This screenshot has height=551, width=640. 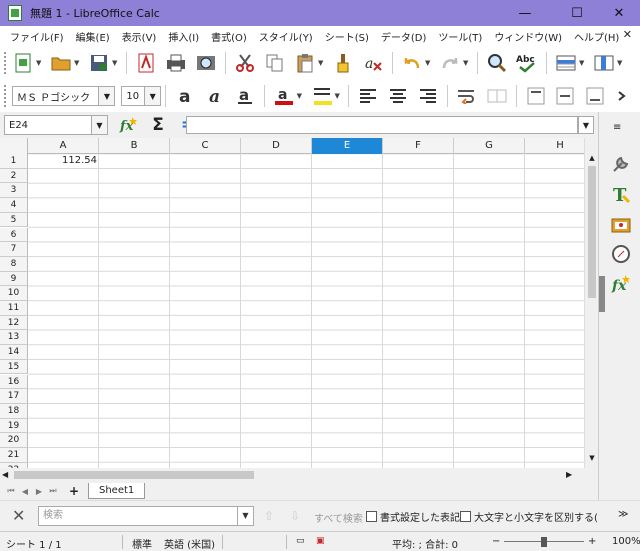 What do you see at coordinates (14, 205) in the screenshot?
I see `row-header: 4` at bounding box center [14, 205].